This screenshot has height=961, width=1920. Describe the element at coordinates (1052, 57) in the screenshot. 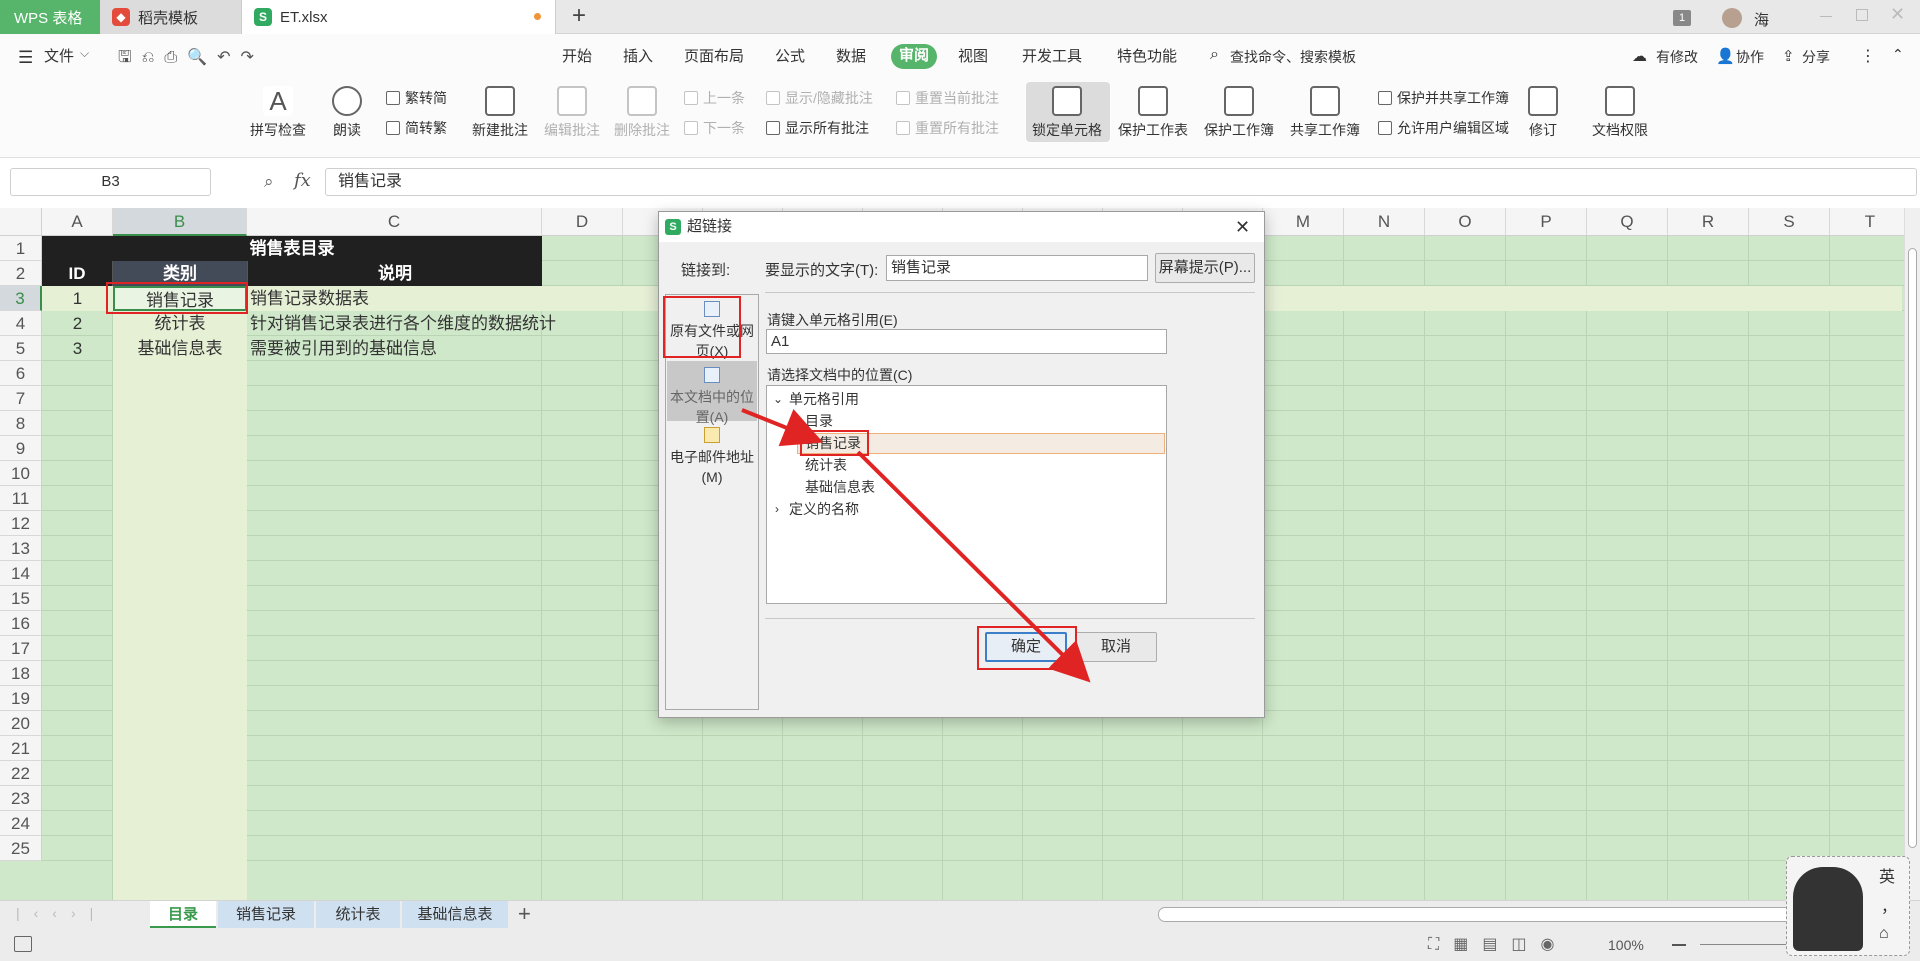

I see `menu-developer: 开发工具` at that location.